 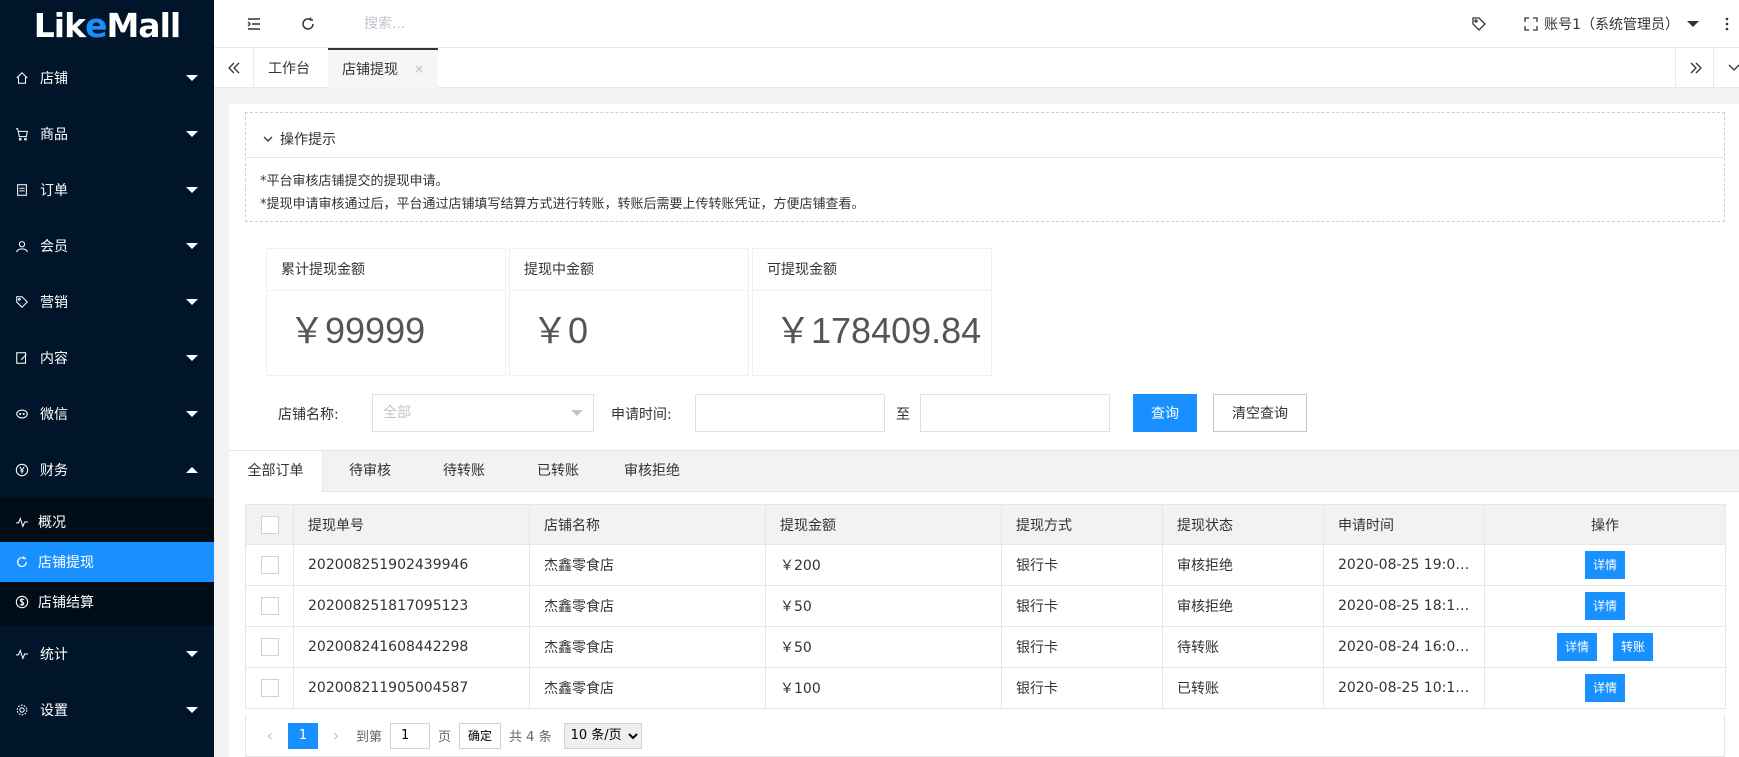 What do you see at coordinates (107, 358) in the screenshot?
I see `sidebar-item-content: 内容` at bounding box center [107, 358].